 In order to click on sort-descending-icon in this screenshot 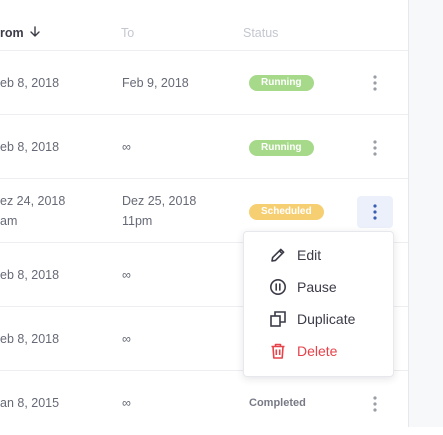, I will do `click(34, 33)`.